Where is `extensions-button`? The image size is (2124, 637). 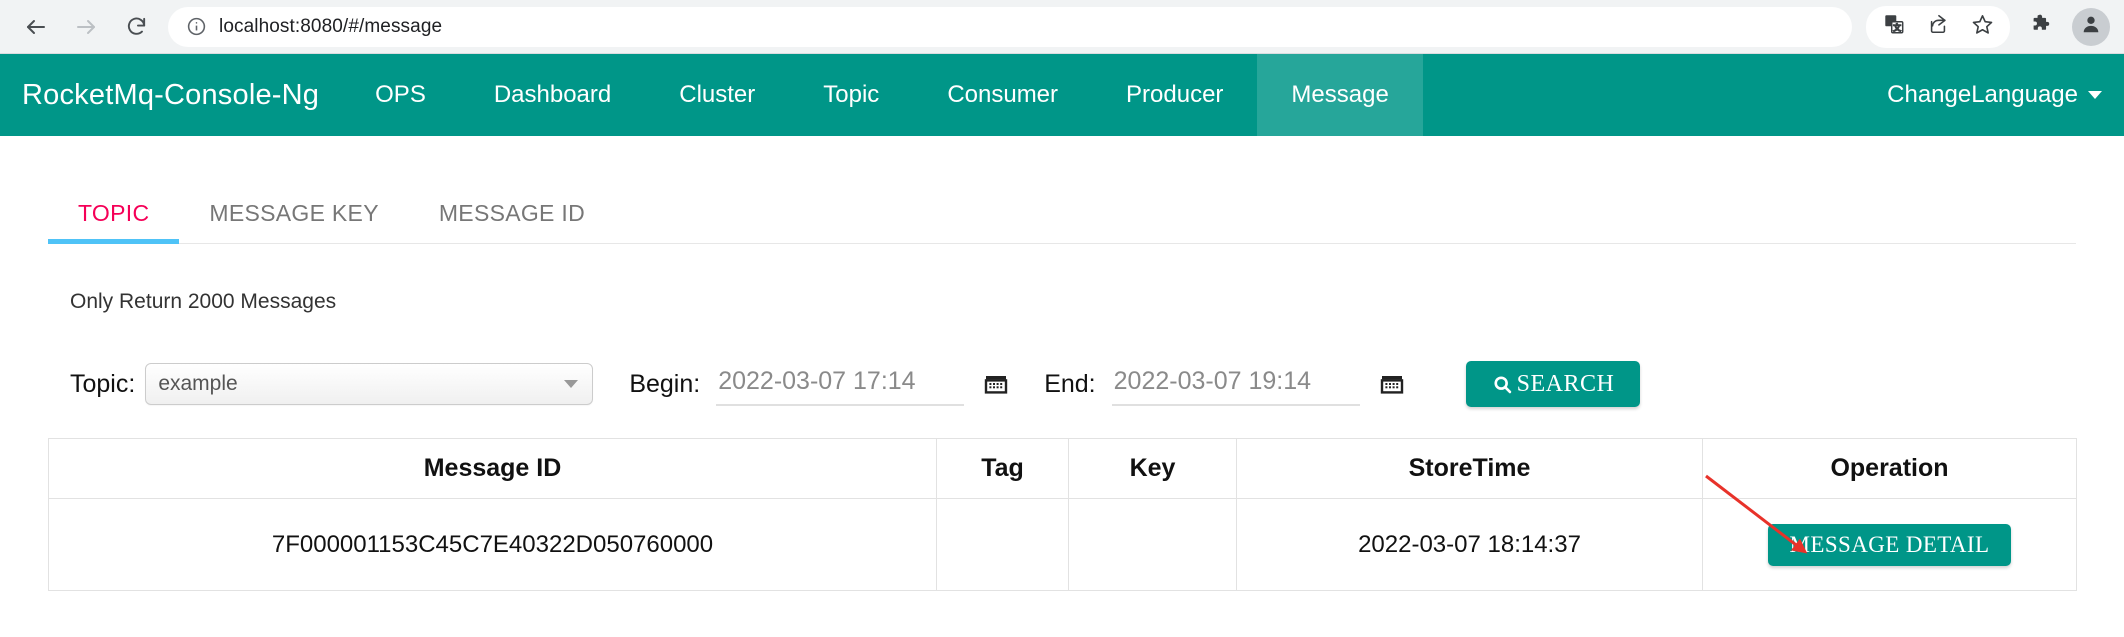 extensions-button is located at coordinates (2040, 27).